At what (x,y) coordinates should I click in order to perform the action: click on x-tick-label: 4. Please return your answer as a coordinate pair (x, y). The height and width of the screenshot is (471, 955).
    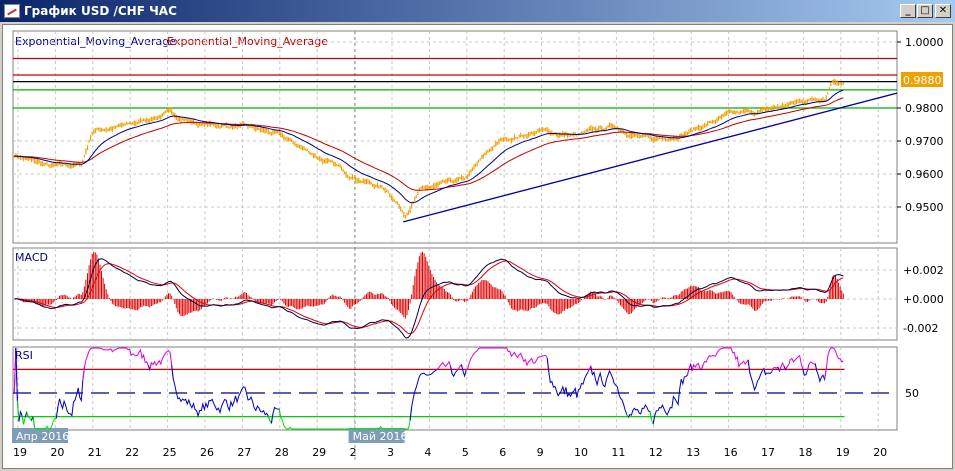
    Looking at the image, I should click on (427, 452).